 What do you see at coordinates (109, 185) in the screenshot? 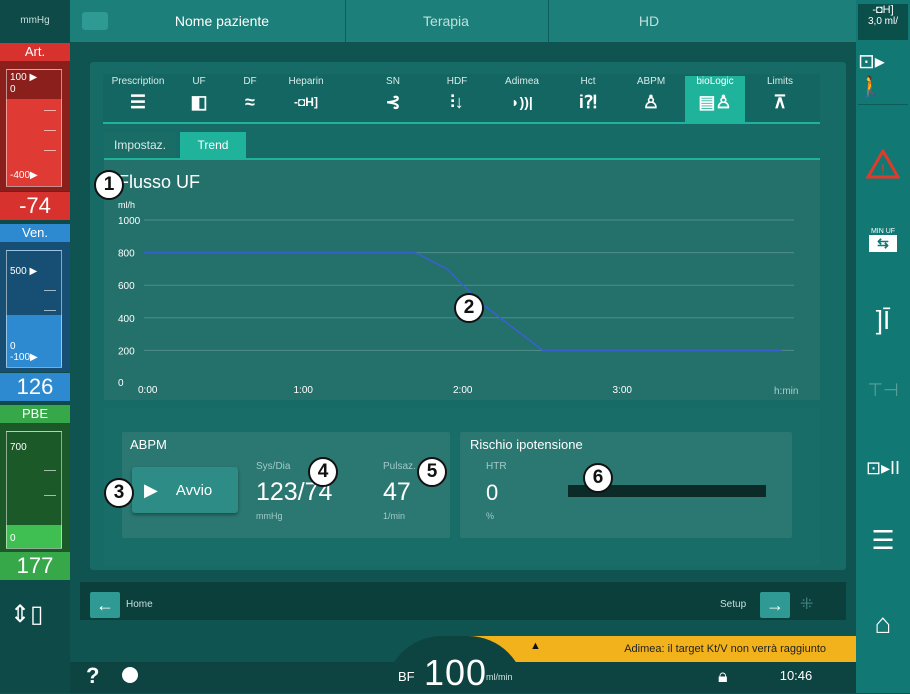
I see `marker-1: 1` at bounding box center [109, 185].